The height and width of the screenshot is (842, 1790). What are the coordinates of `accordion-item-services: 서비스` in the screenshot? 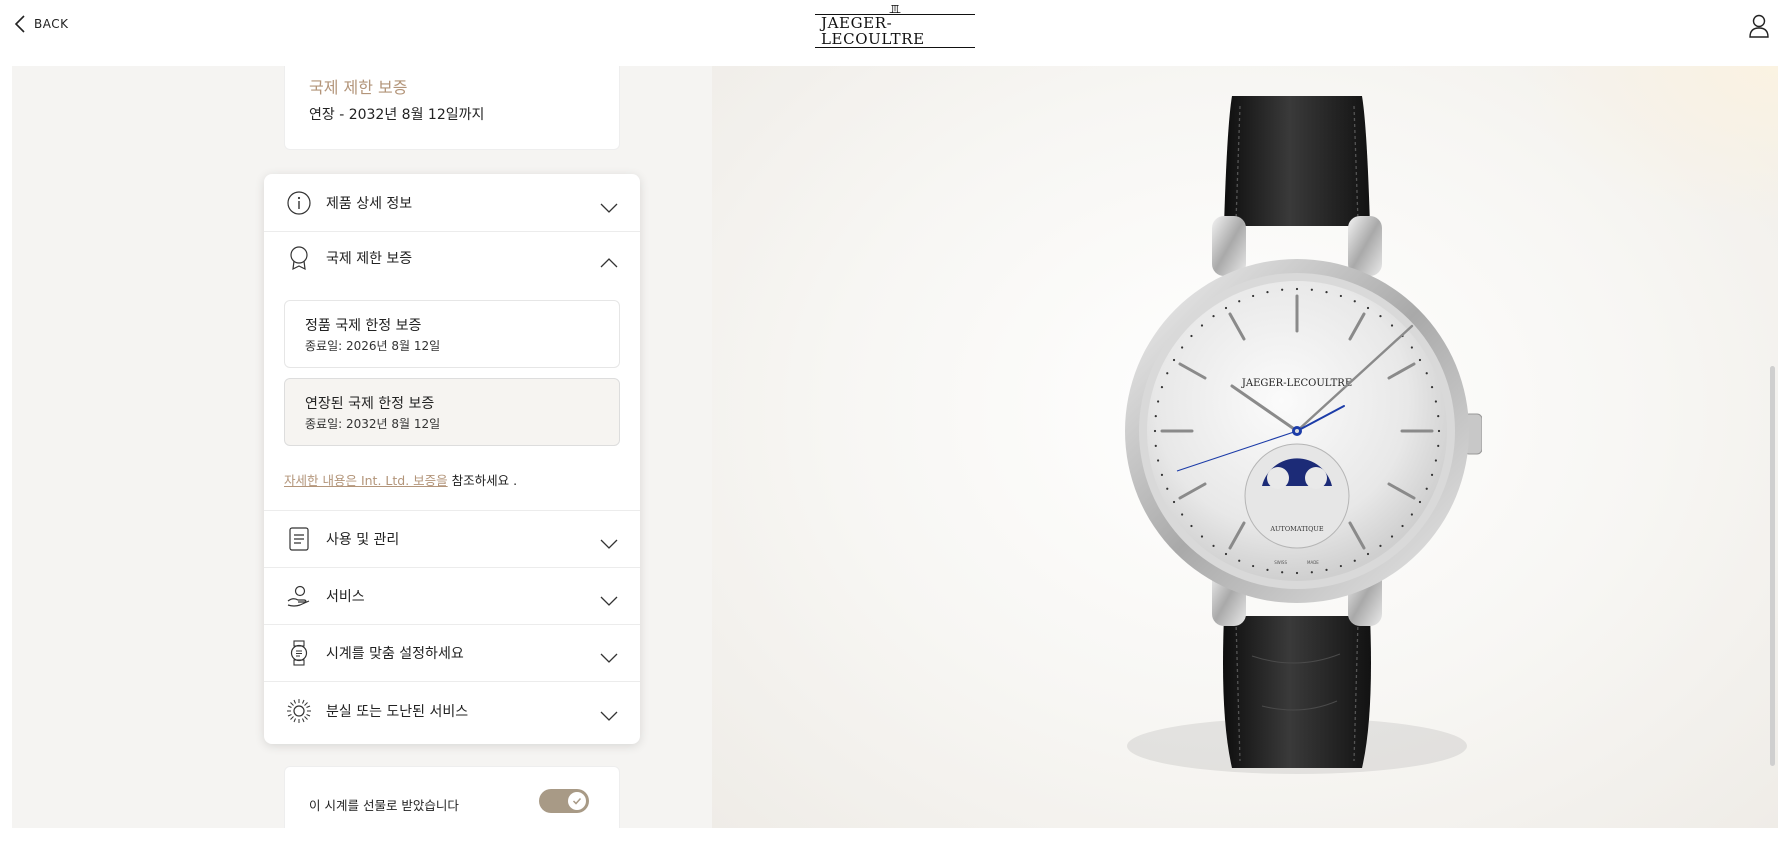 It's located at (452, 596).